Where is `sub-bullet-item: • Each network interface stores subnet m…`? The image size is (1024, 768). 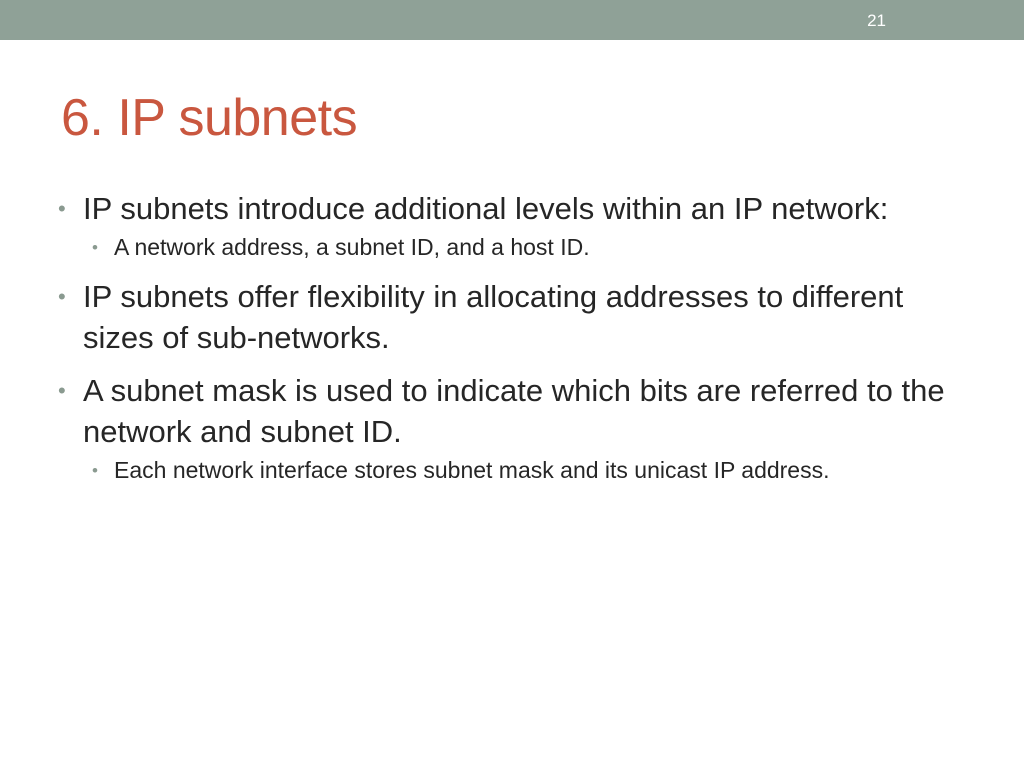 sub-bullet-item: • Each network interface stores subnet m… is located at coordinates (503, 470).